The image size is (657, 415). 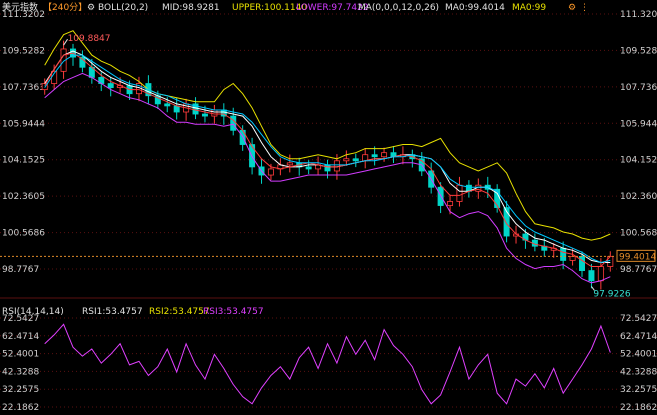 I want to click on settings-icon: ⚙, so click(x=572, y=8).